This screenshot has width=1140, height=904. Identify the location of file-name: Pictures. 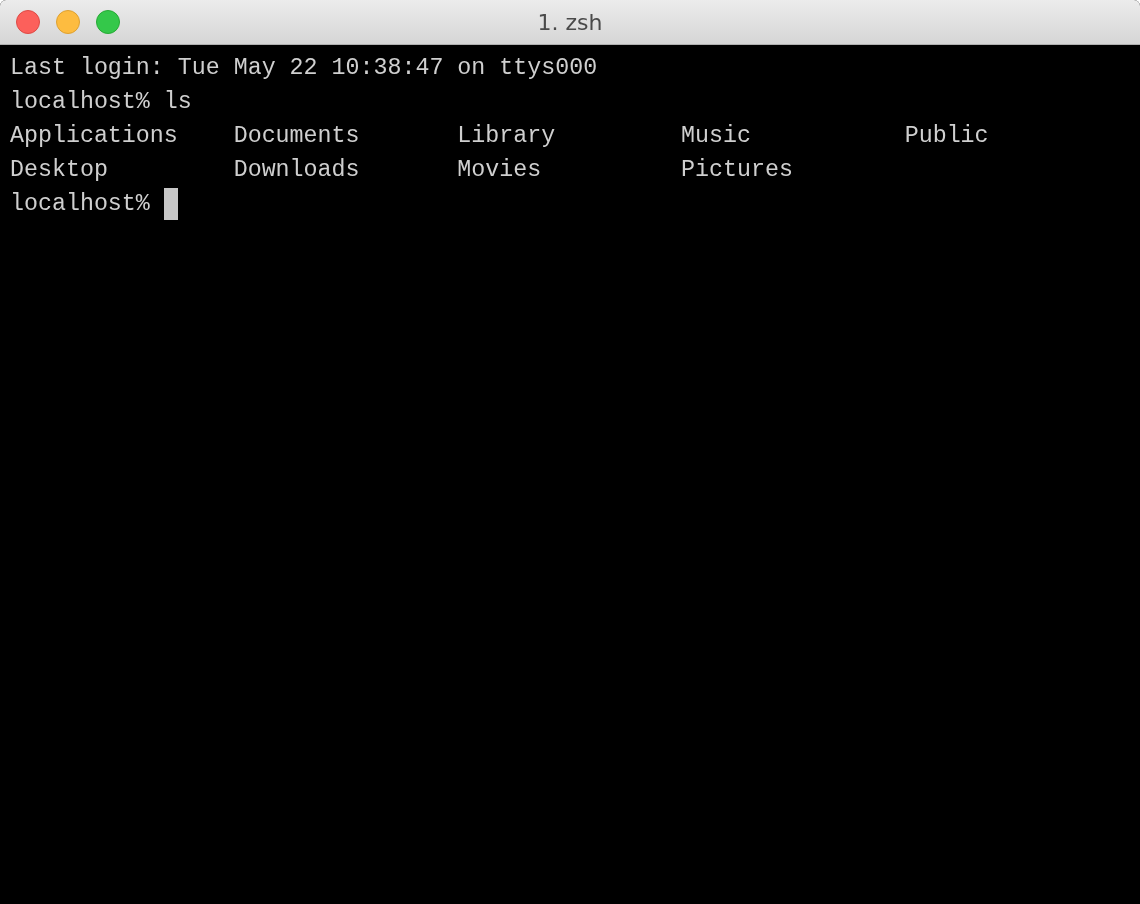
(737, 170).